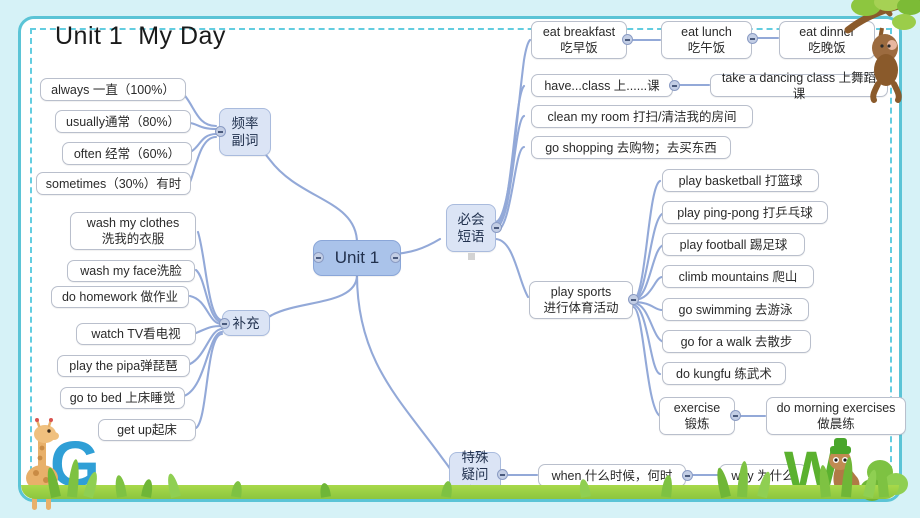 The height and width of the screenshot is (518, 920). I want to click on node-go-swimming: go swimming 去游泳, so click(735, 309).